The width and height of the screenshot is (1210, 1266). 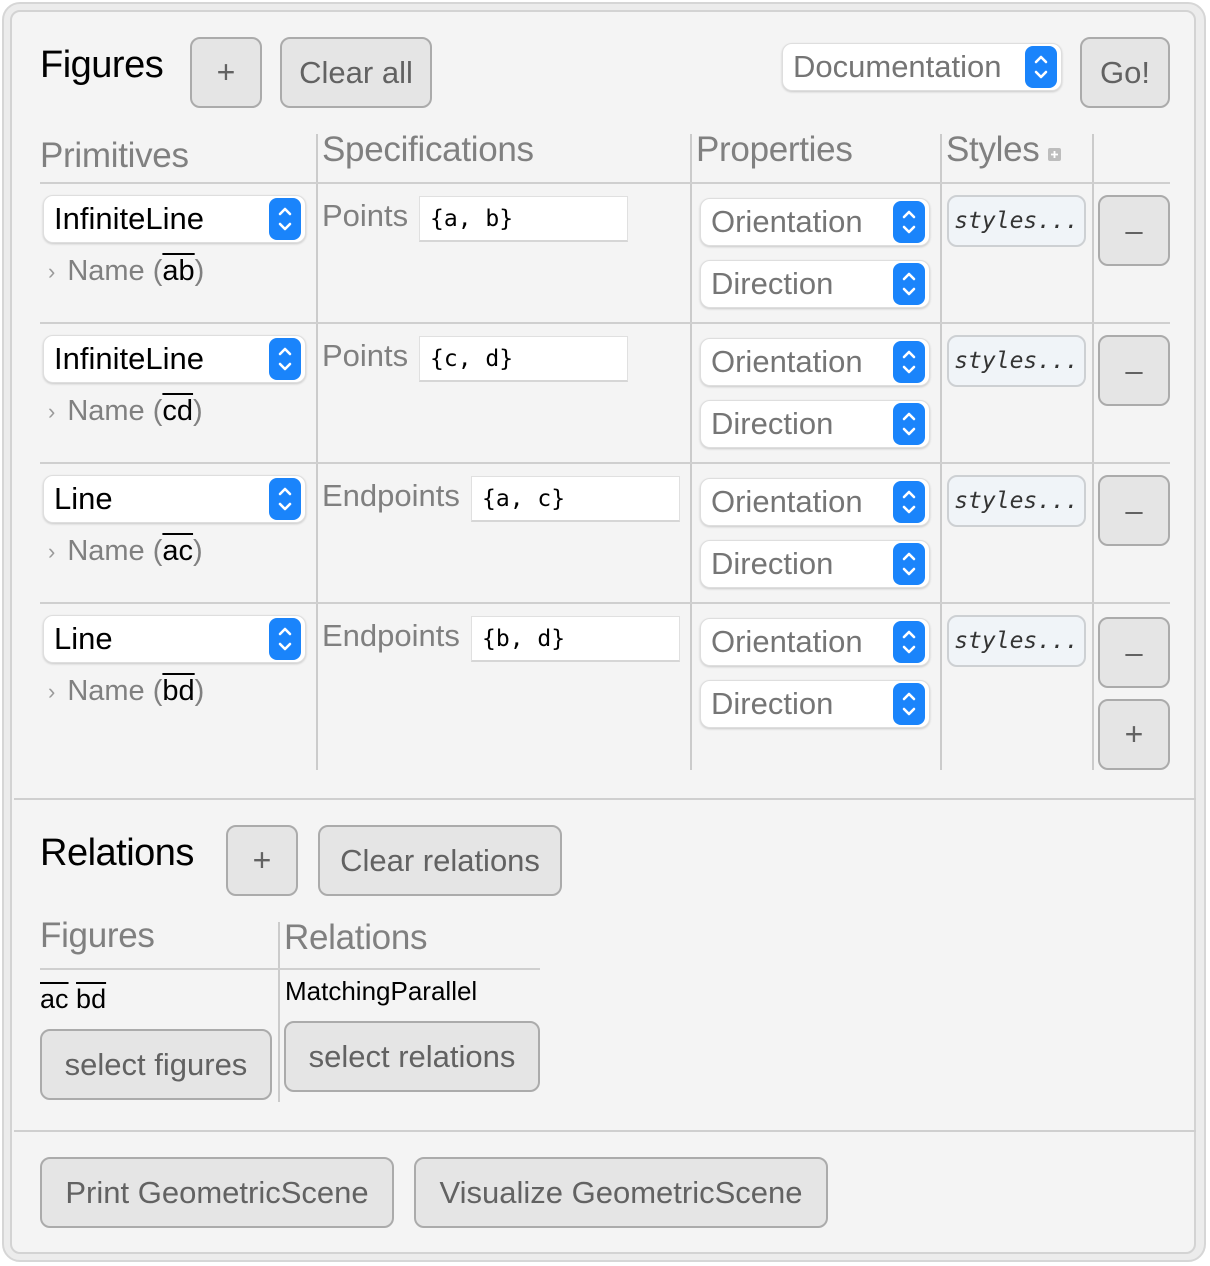 I want to click on name-toggle: › Name (bd), so click(x=126, y=691).